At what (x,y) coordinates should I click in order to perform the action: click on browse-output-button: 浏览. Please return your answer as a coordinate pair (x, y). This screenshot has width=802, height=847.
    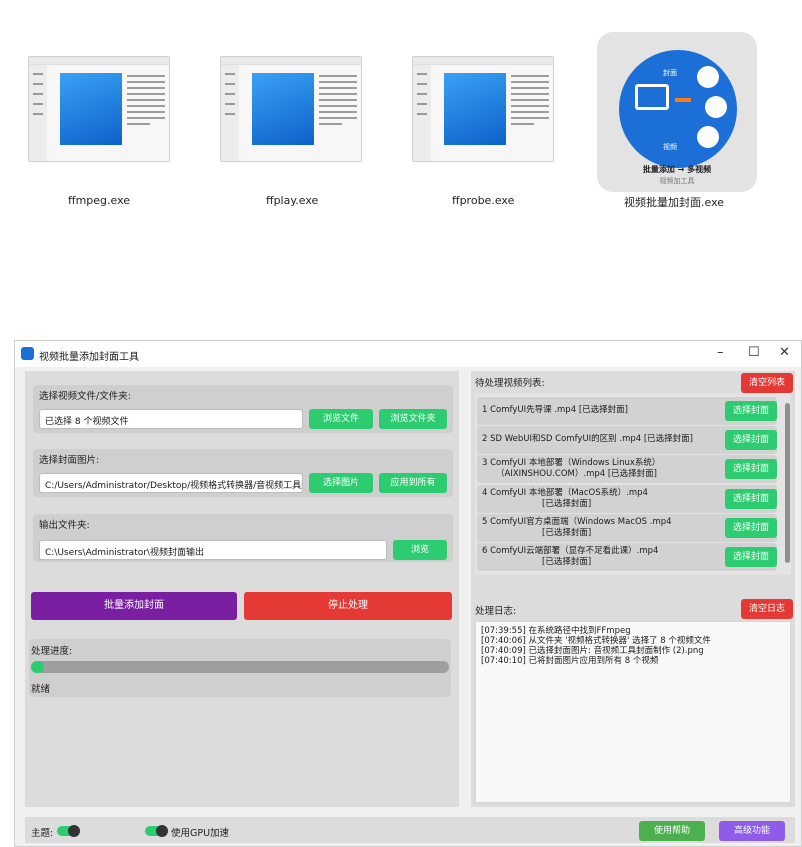
    Looking at the image, I should click on (420, 550).